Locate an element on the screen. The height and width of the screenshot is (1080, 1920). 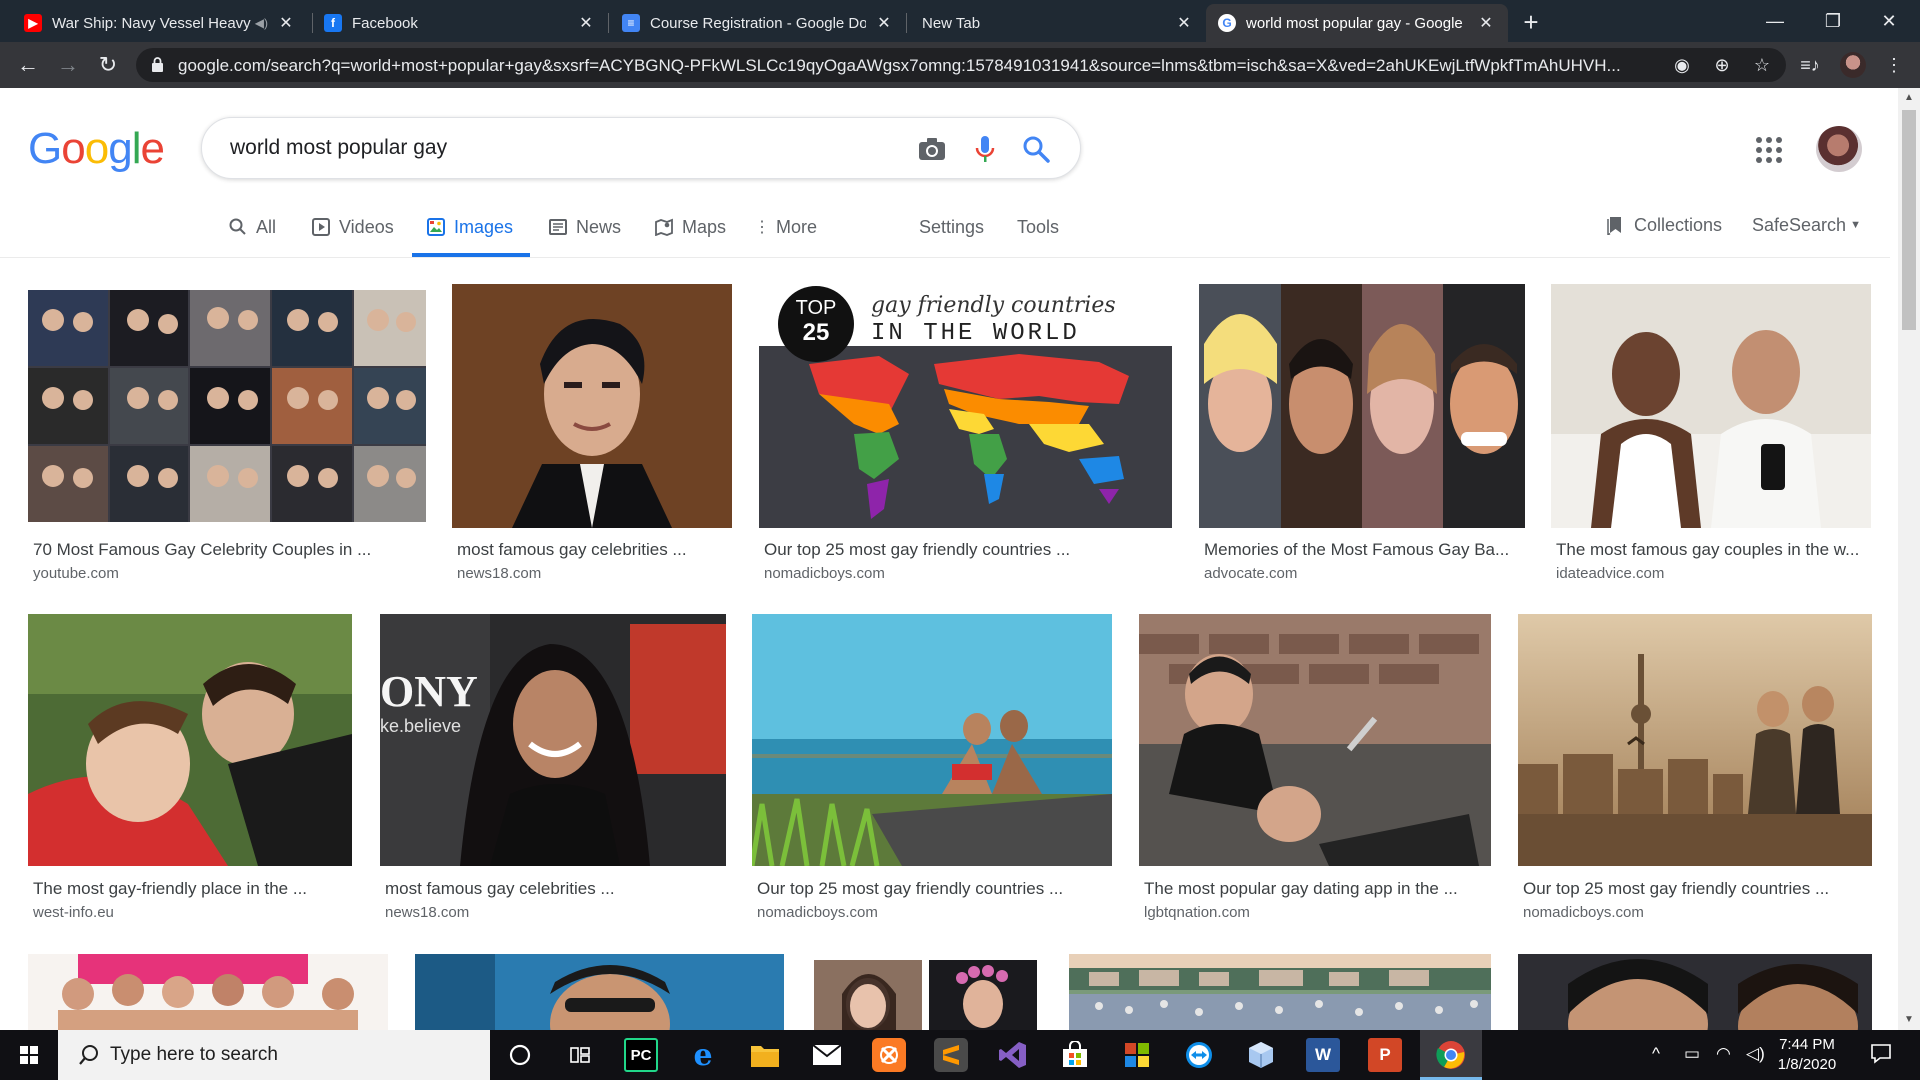
xampp-icon is located at coordinates (889, 1055).